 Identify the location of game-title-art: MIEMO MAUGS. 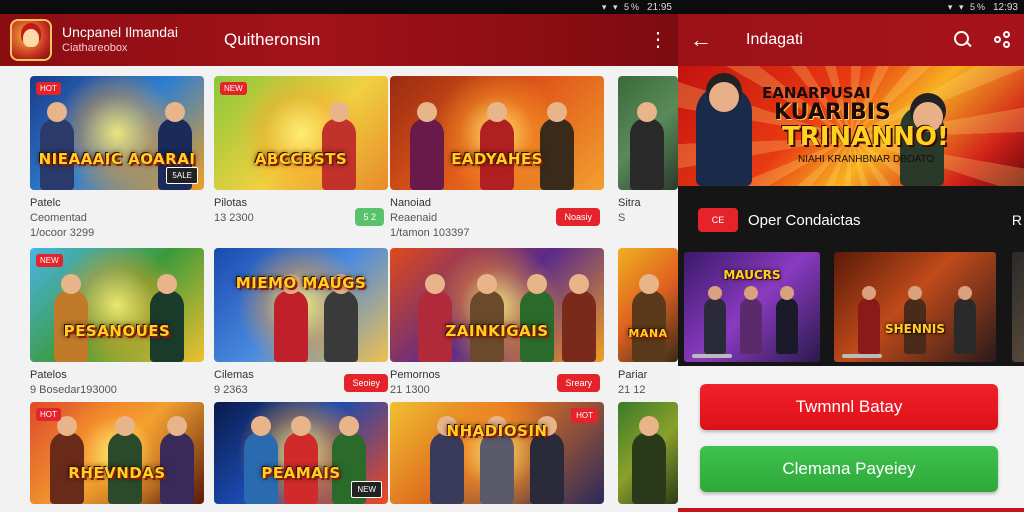
(301, 283).